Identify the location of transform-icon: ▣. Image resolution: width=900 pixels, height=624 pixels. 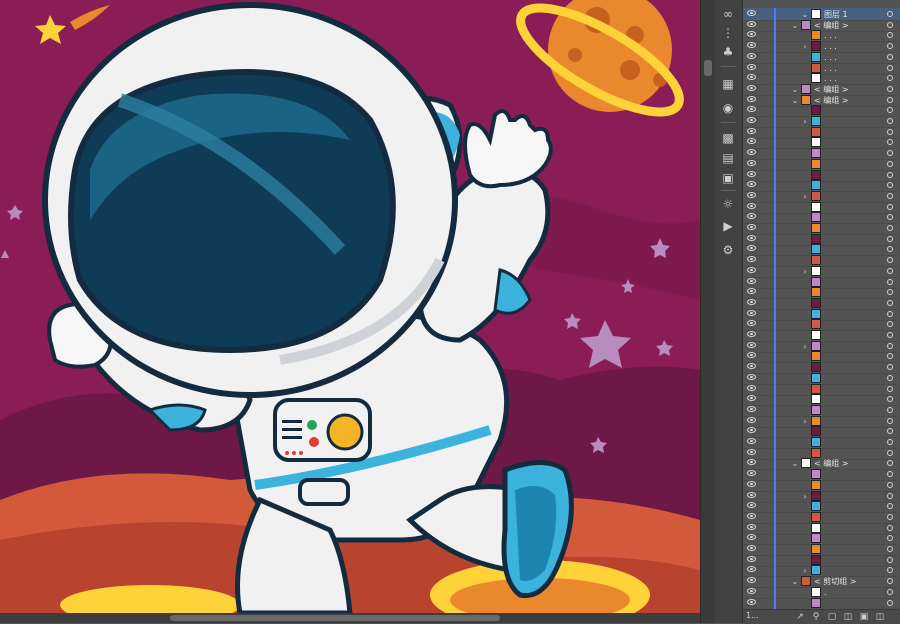
(728, 178).